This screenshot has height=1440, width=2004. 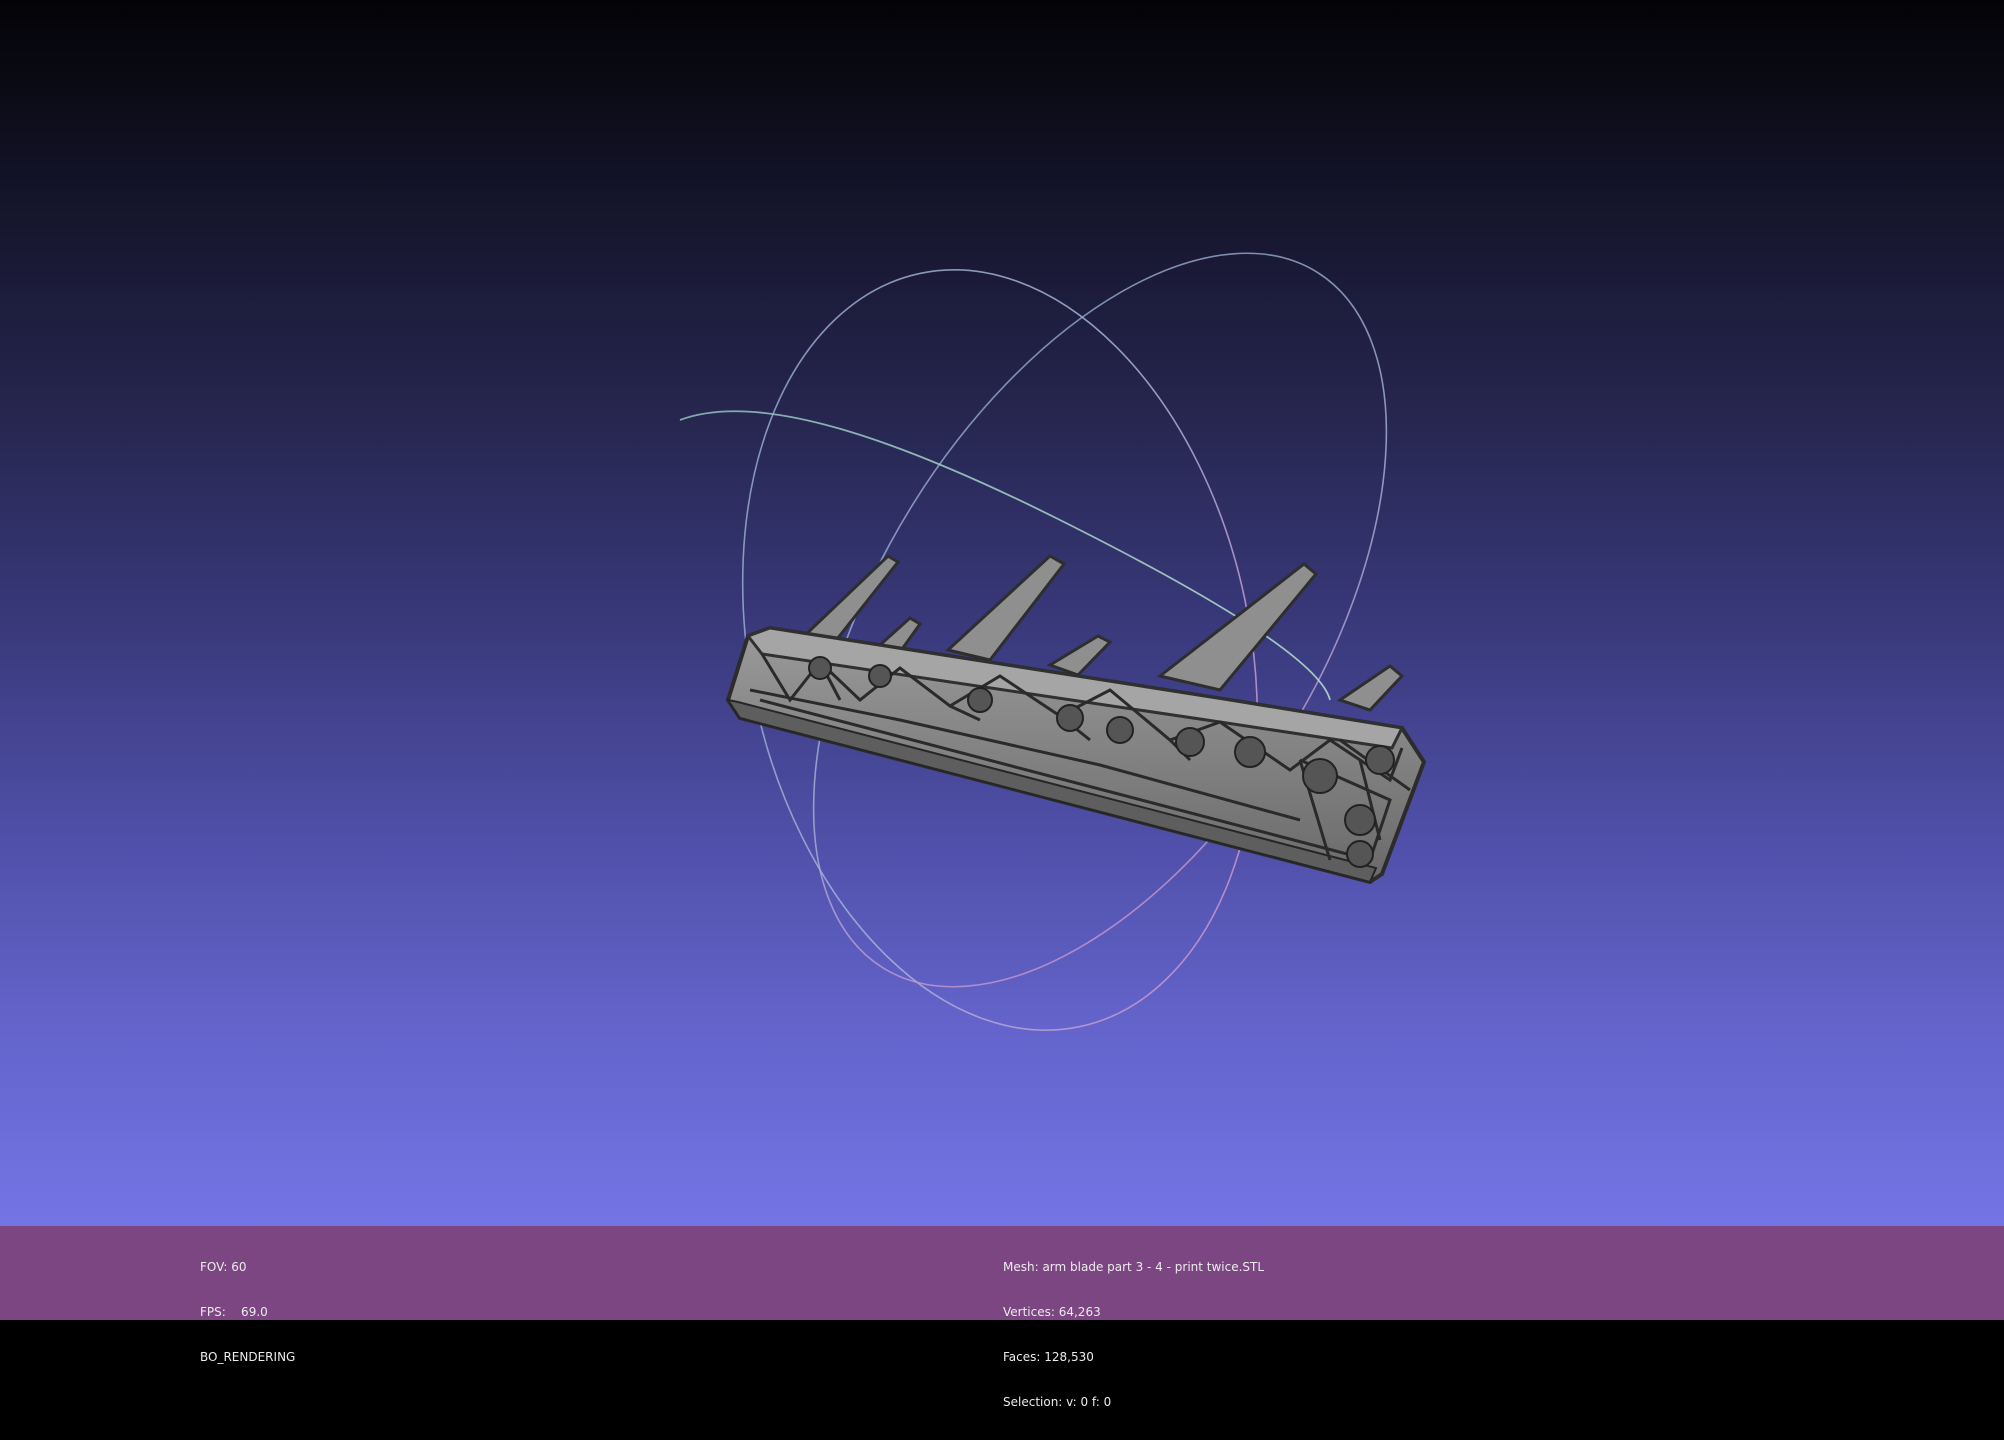 What do you see at coordinates (234, 1312) in the screenshot?
I see `fps-label: FPS: 69.0` at bounding box center [234, 1312].